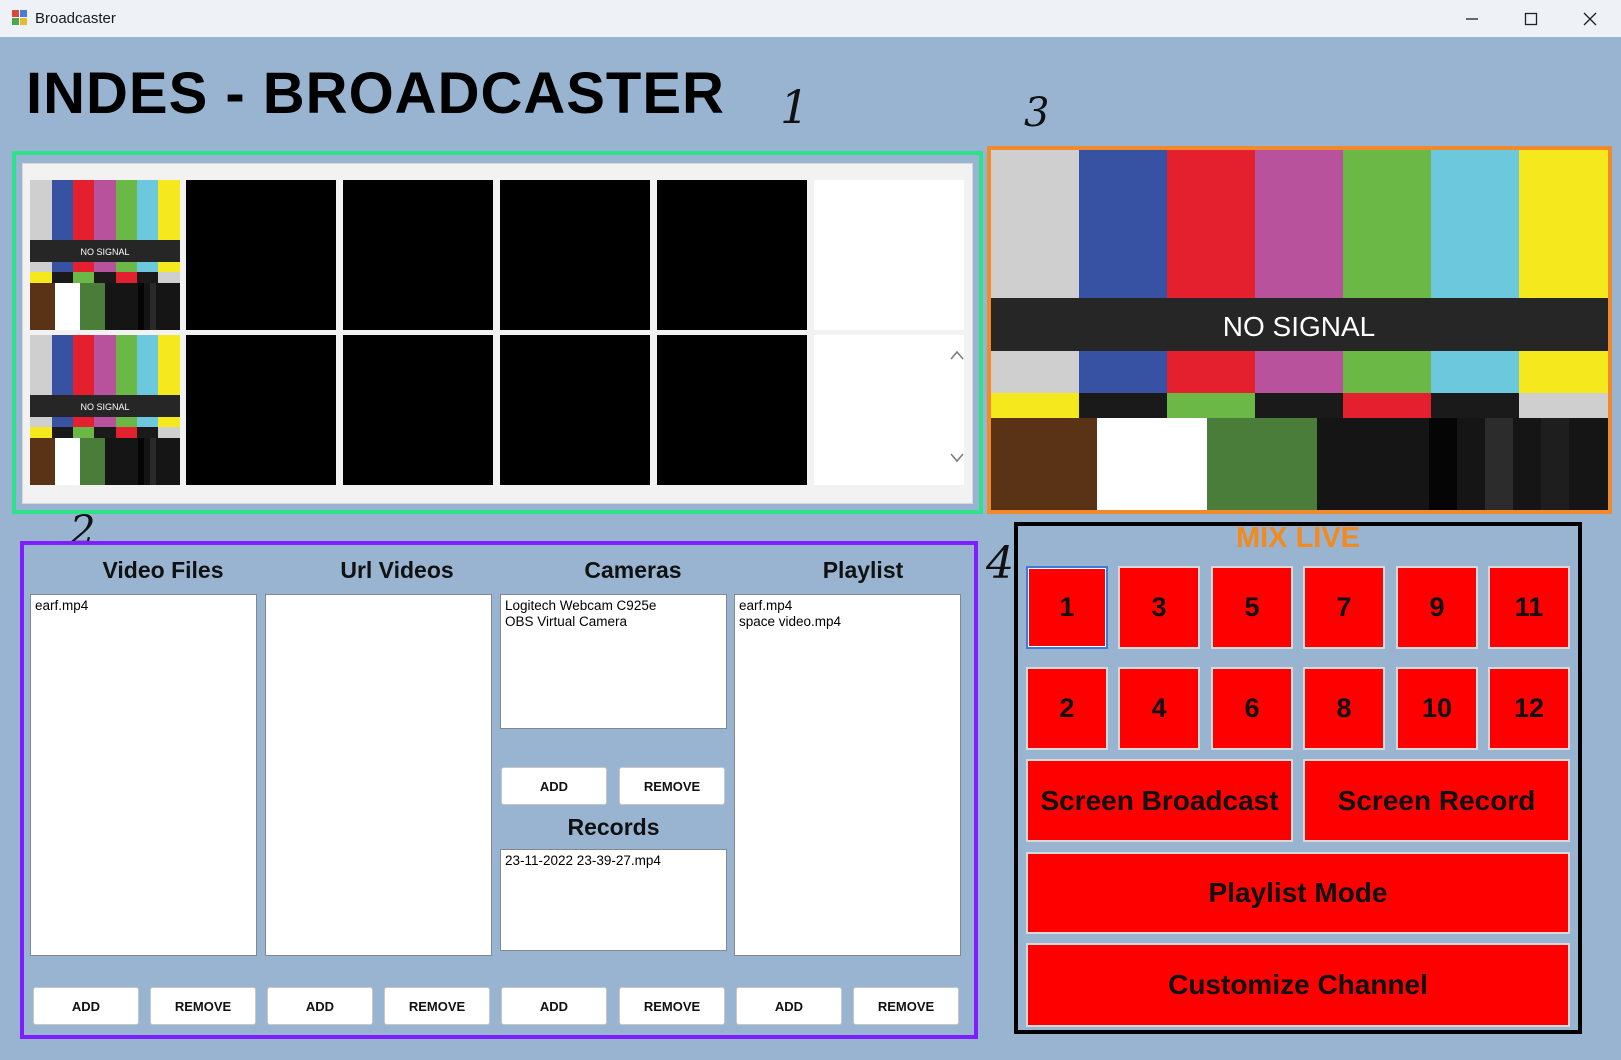 The image size is (1621, 1060). I want to click on cameras-list: Logitech Webcam C925e OBS Virtual Camera, so click(613, 661).